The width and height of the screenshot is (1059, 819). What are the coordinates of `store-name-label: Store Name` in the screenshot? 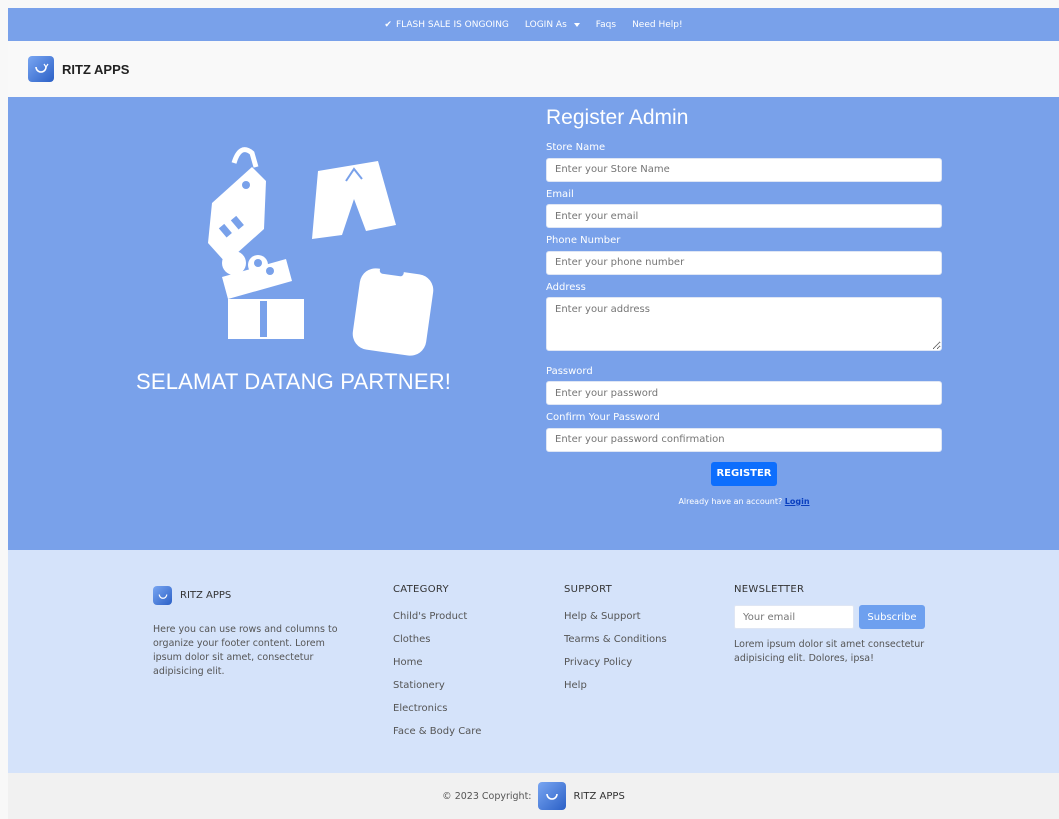 It's located at (576, 147).